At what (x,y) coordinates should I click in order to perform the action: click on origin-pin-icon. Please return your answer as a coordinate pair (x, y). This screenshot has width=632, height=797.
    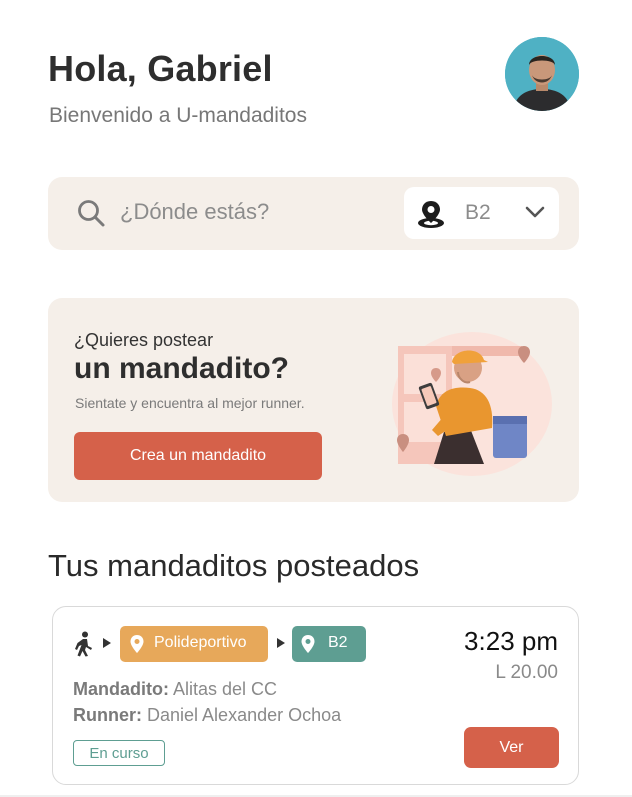
    Looking at the image, I should click on (137, 644).